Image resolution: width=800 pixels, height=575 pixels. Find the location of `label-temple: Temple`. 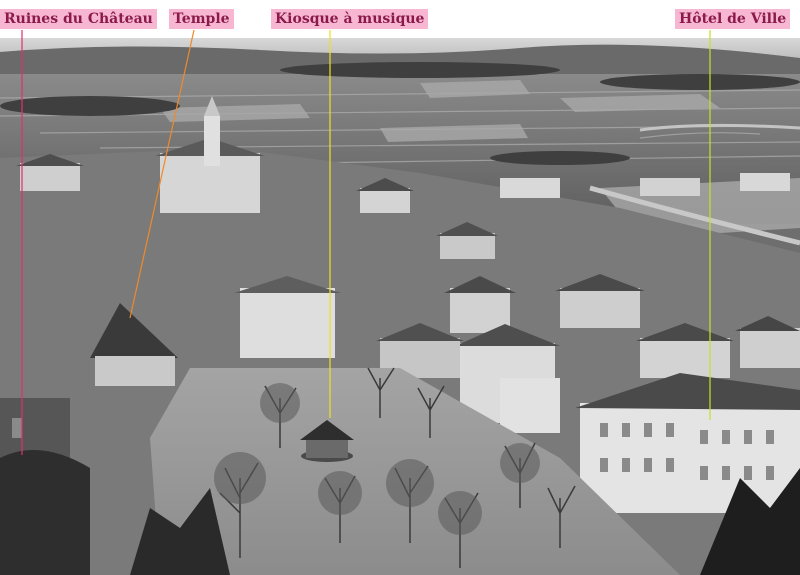

label-temple: Temple is located at coordinates (201, 19).